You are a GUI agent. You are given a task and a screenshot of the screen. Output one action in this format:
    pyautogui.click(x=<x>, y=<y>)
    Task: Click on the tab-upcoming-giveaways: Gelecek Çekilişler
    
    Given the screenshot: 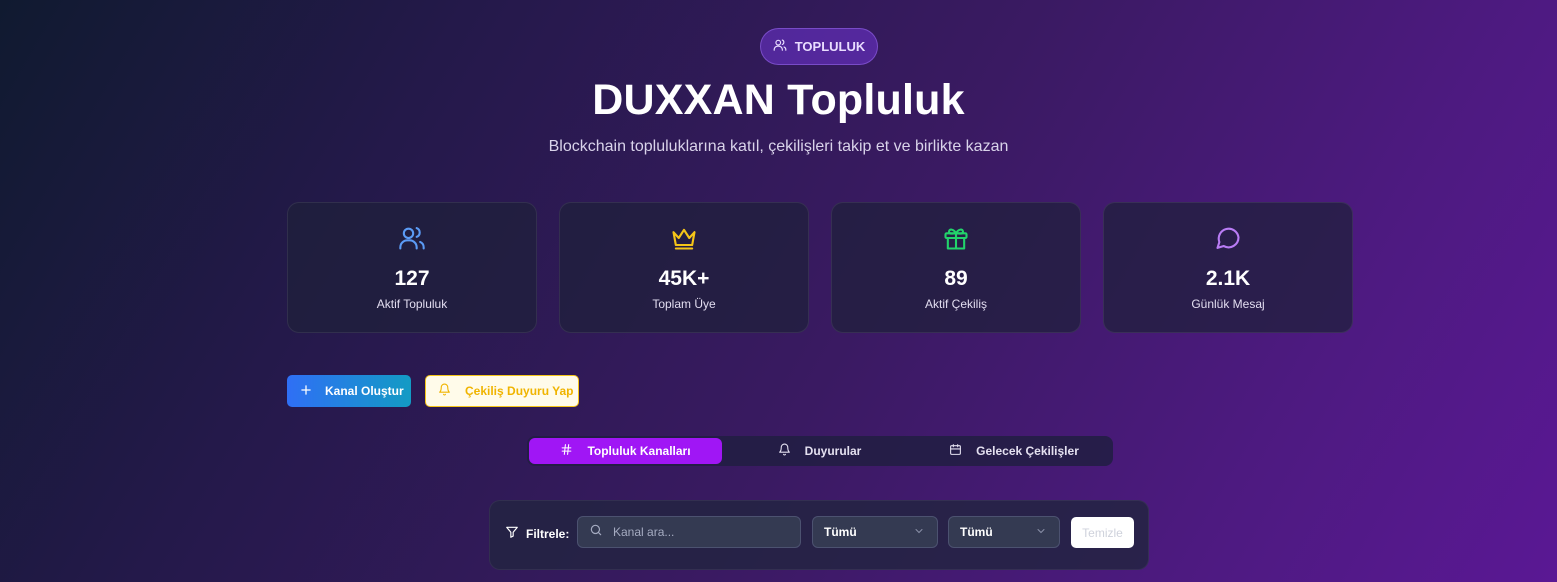 What is the action you would take?
    pyautogui.click(x=1014, y=451)
    